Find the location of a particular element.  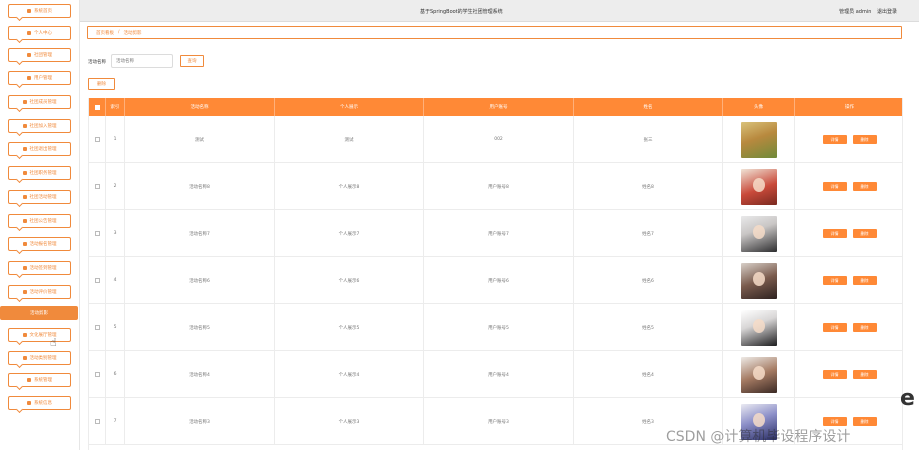

badge-icon is located at coordinates (24, 173).